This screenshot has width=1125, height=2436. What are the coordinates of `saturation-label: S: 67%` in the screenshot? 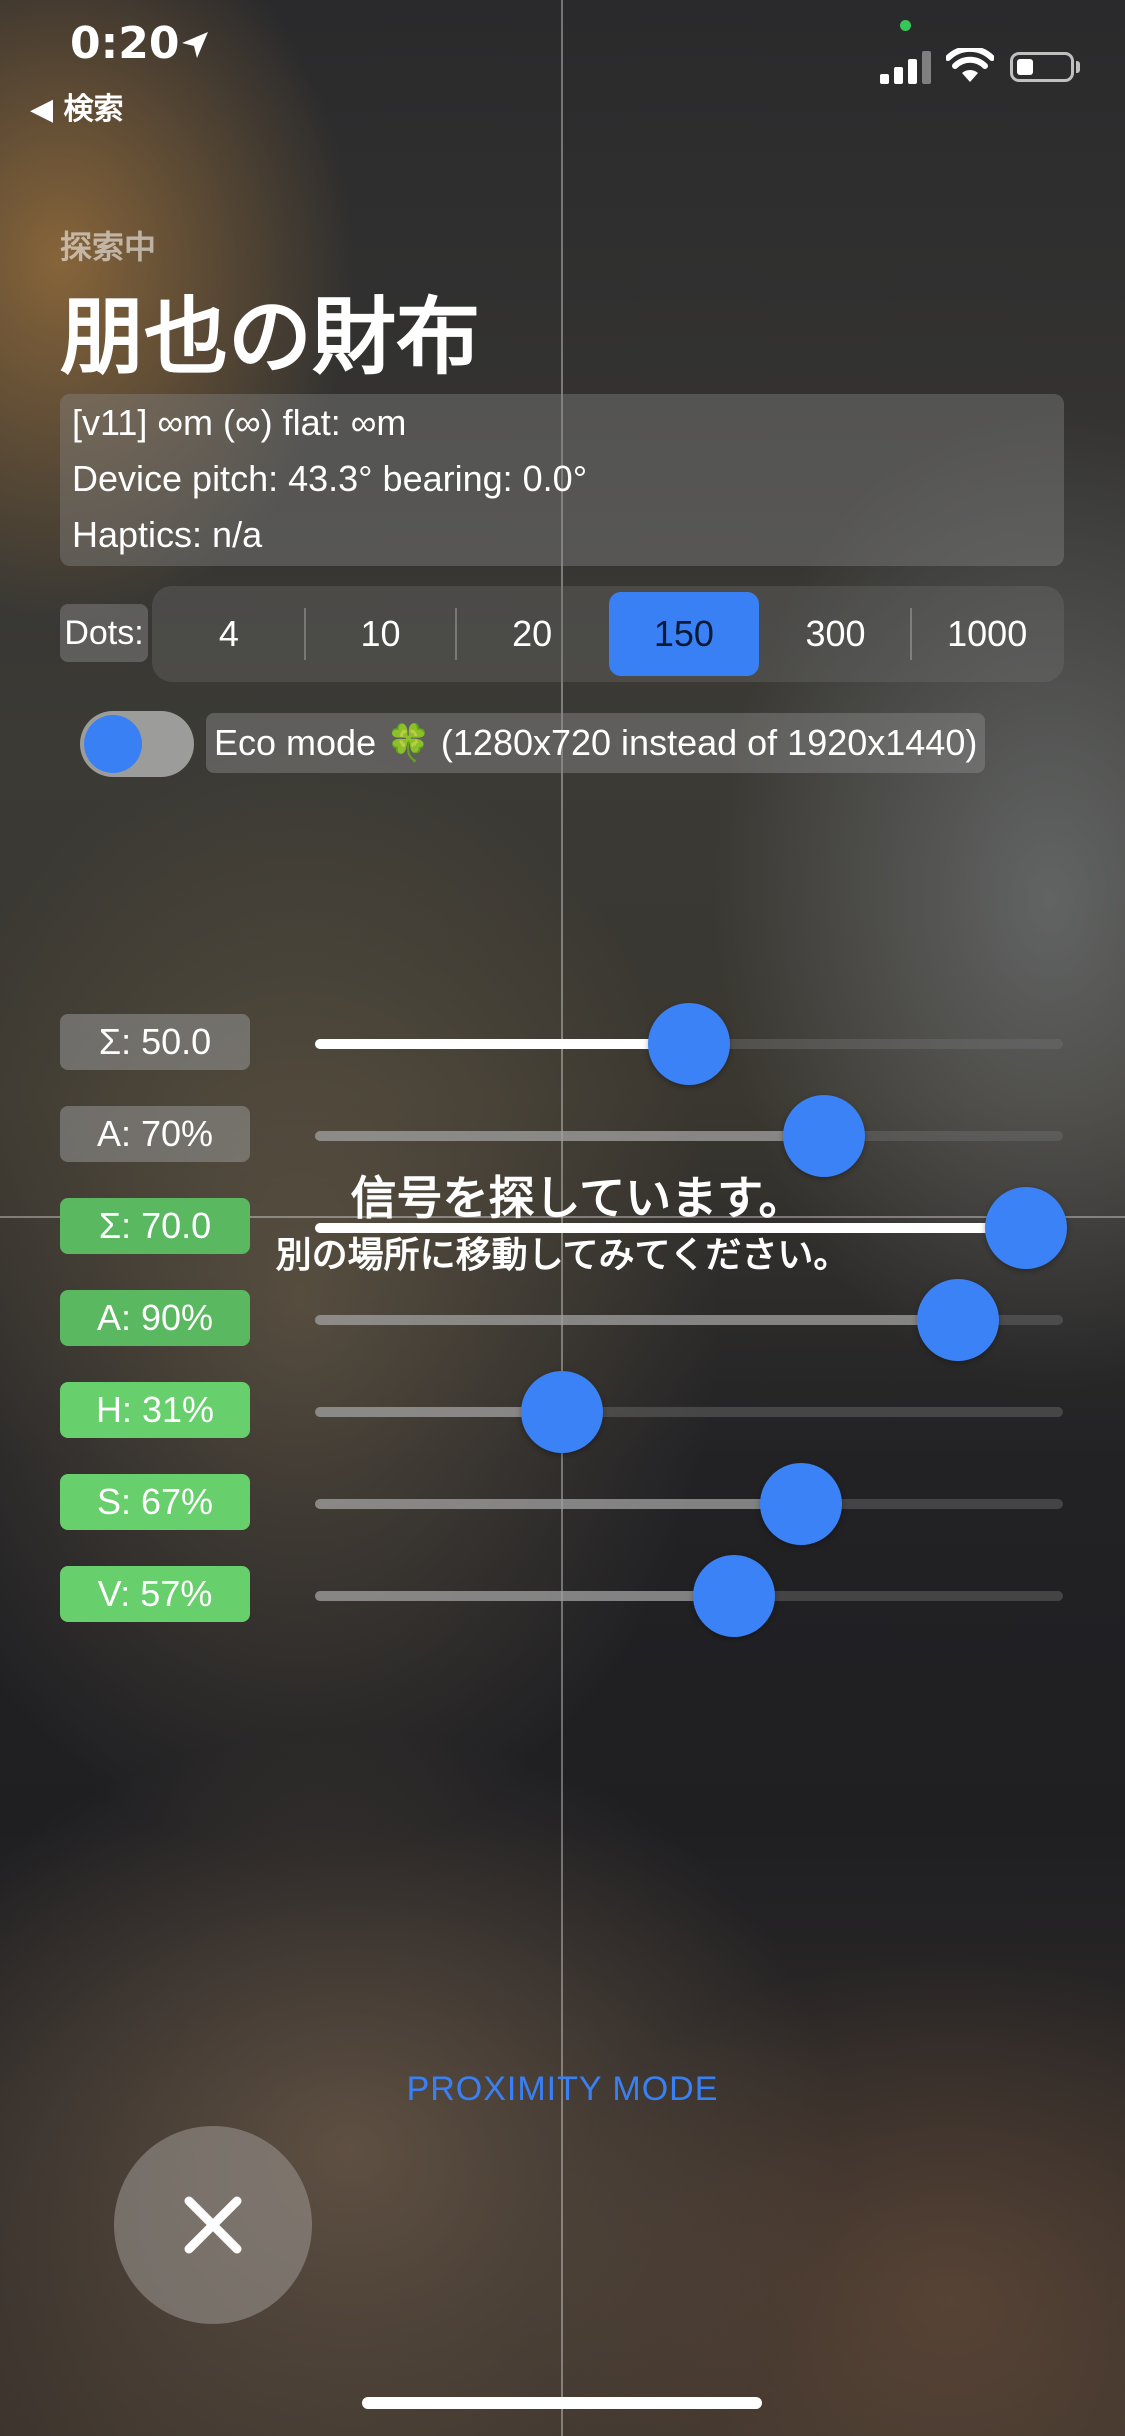 It's located at (155, 1502).